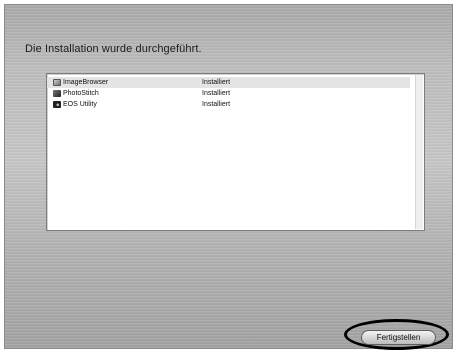 The image size is (456, 352). Describe the element at coordinates (80, 104) in the screenshot. I see `software-name: EOS Utility` at that location.